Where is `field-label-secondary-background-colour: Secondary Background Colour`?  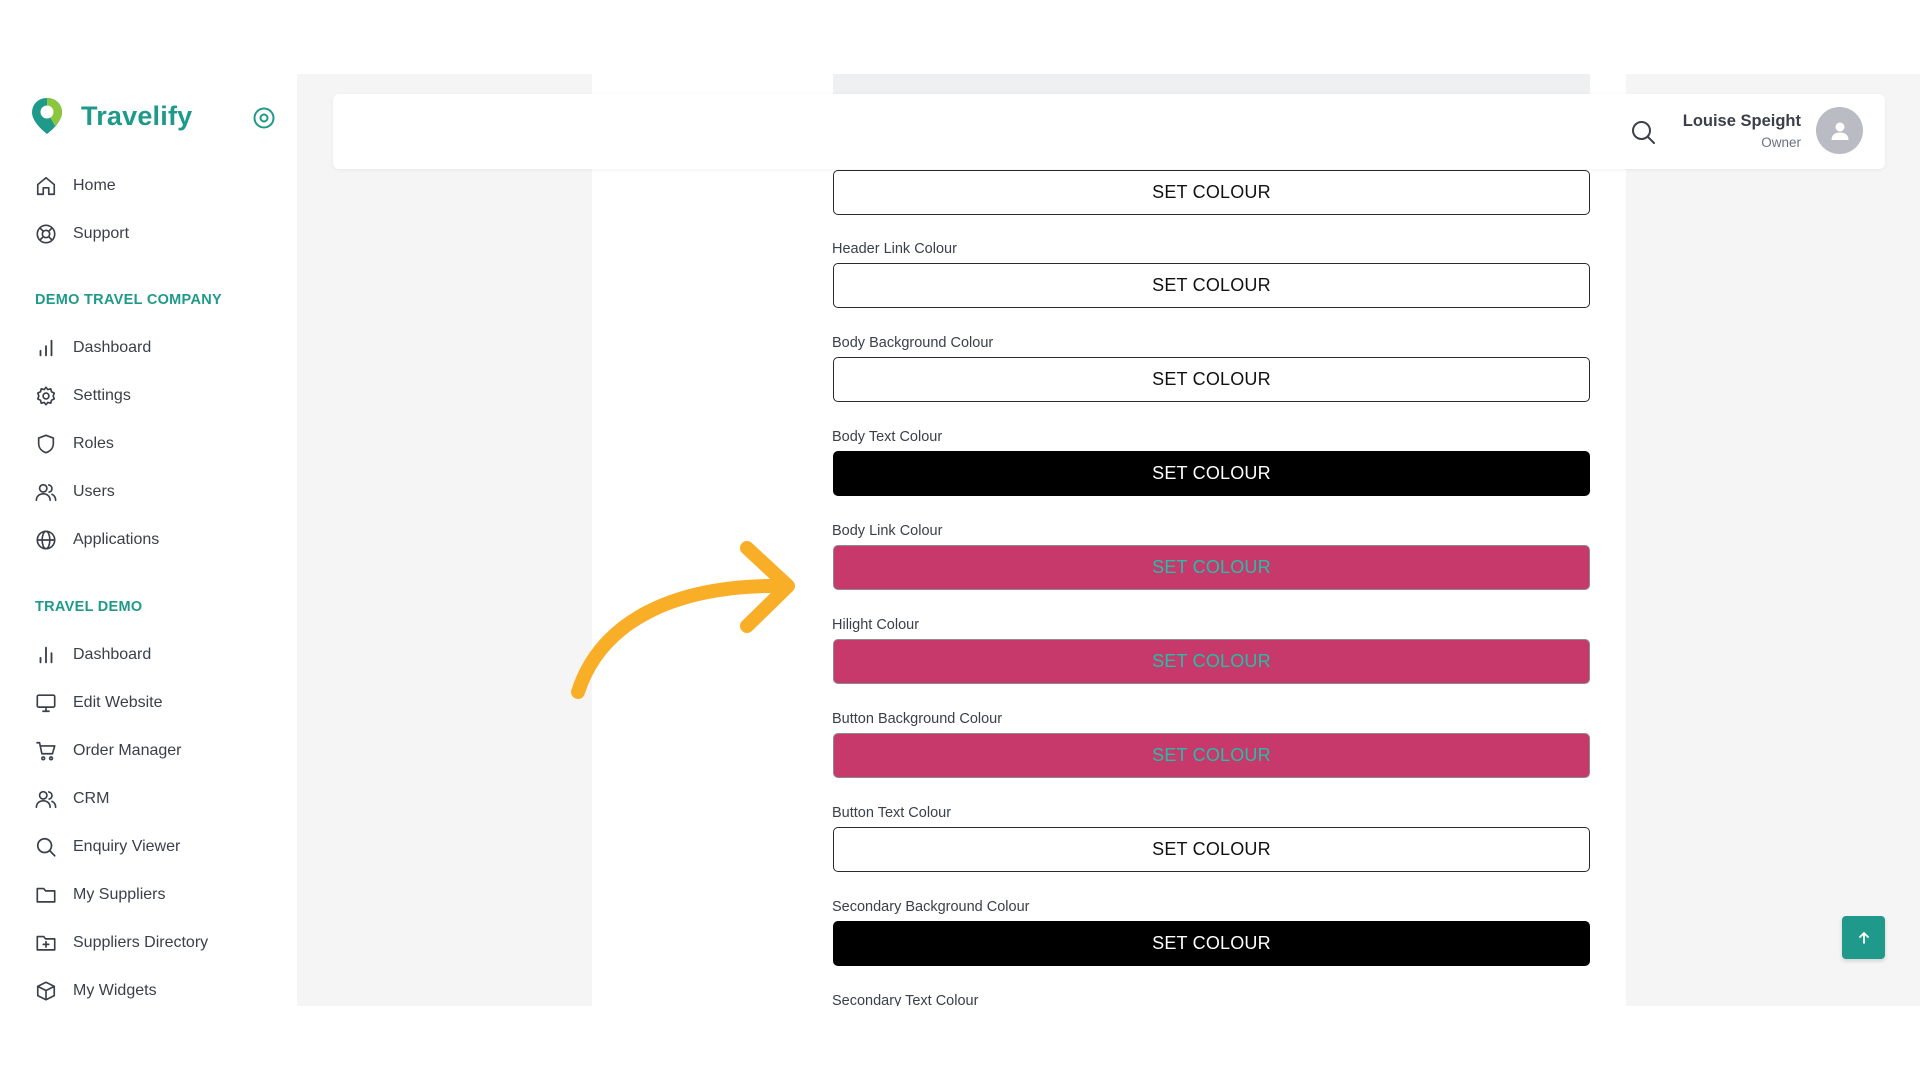
field-label-secondary-background-colour: Secondary Background Colour is located at coordinates (931, 907).